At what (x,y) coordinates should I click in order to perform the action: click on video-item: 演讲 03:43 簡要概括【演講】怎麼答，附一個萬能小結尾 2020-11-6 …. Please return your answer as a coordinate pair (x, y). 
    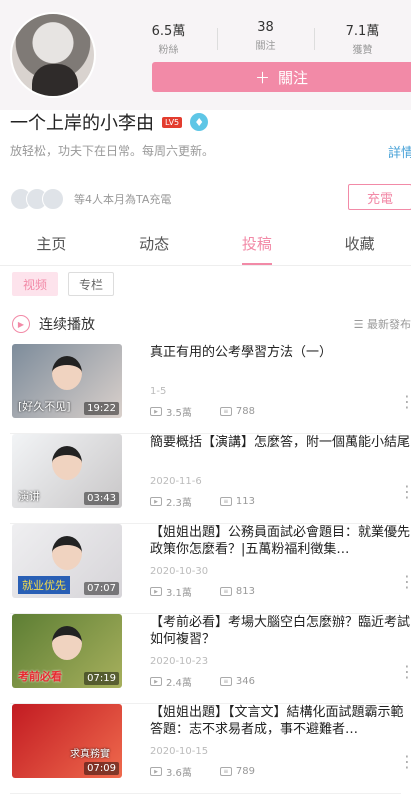
    Looking at the image, I should click on (210, 479).